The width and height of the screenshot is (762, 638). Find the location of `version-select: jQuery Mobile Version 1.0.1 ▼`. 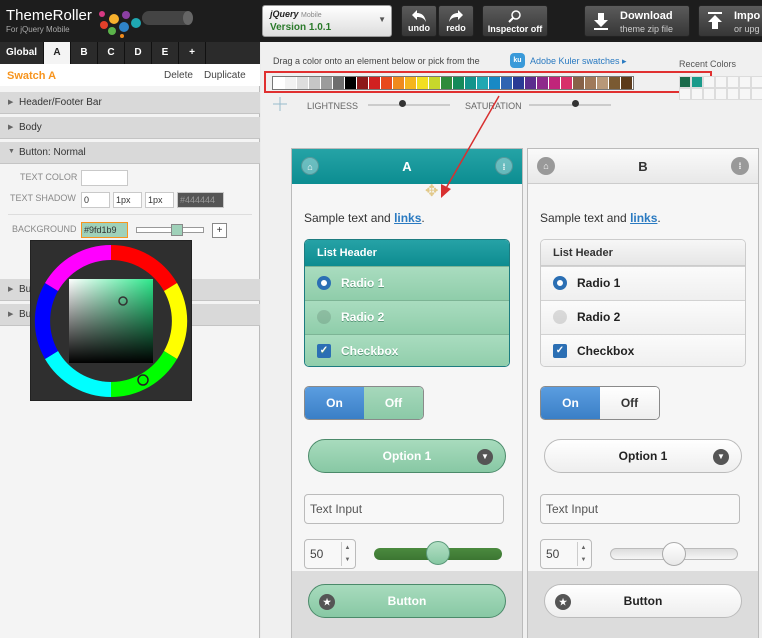

version-select: jQuery Mobile Version 1.0.1 ▼ is located at coordinates (327, 21).